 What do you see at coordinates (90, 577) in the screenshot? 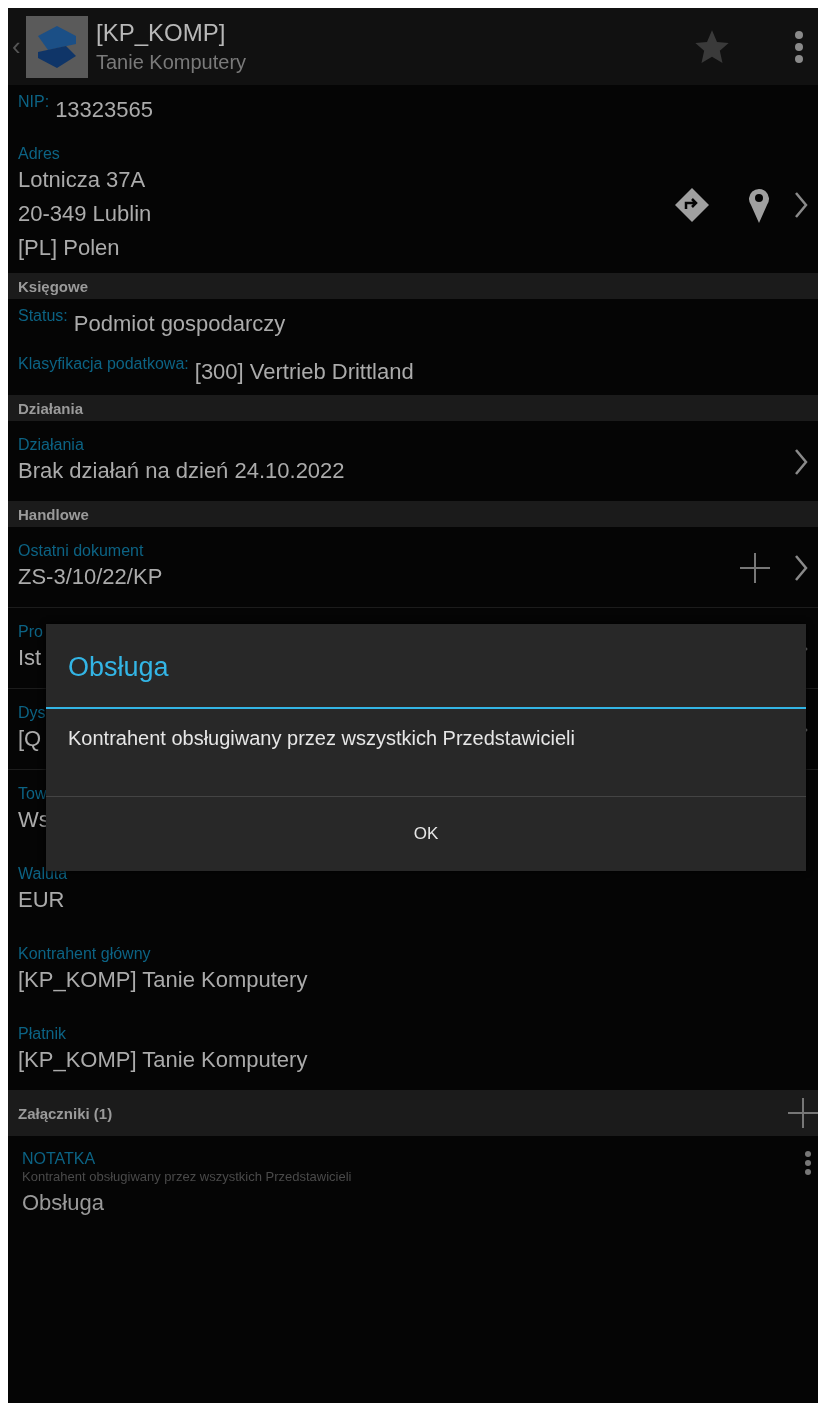
I see `field-value: ZS-3/10/22/KP` at bounding box center [90, 577].